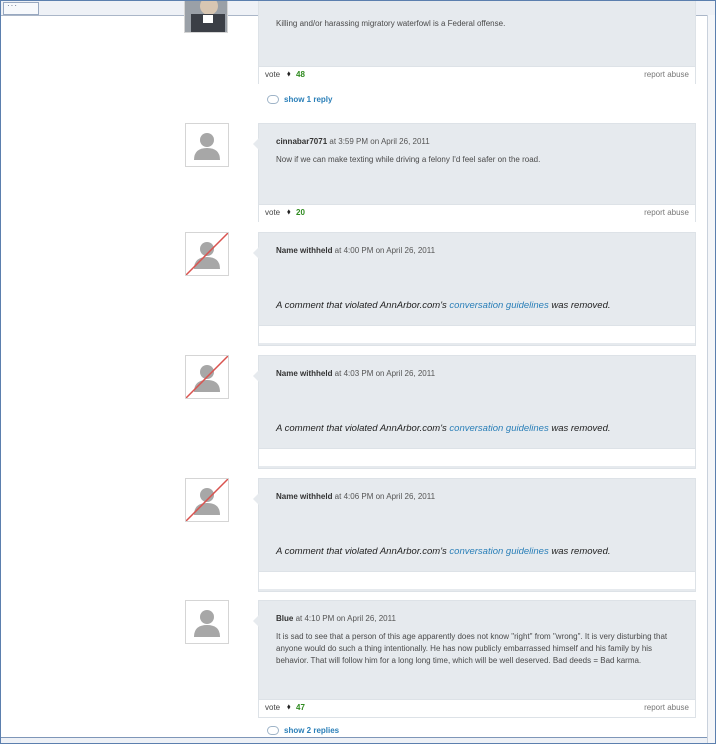 The width and height of the screenshot is (716, 744). What do you see at coordinates (300, 707) in the screenshot?
I see `vote-count: 47` at bounding box center [300, 707].